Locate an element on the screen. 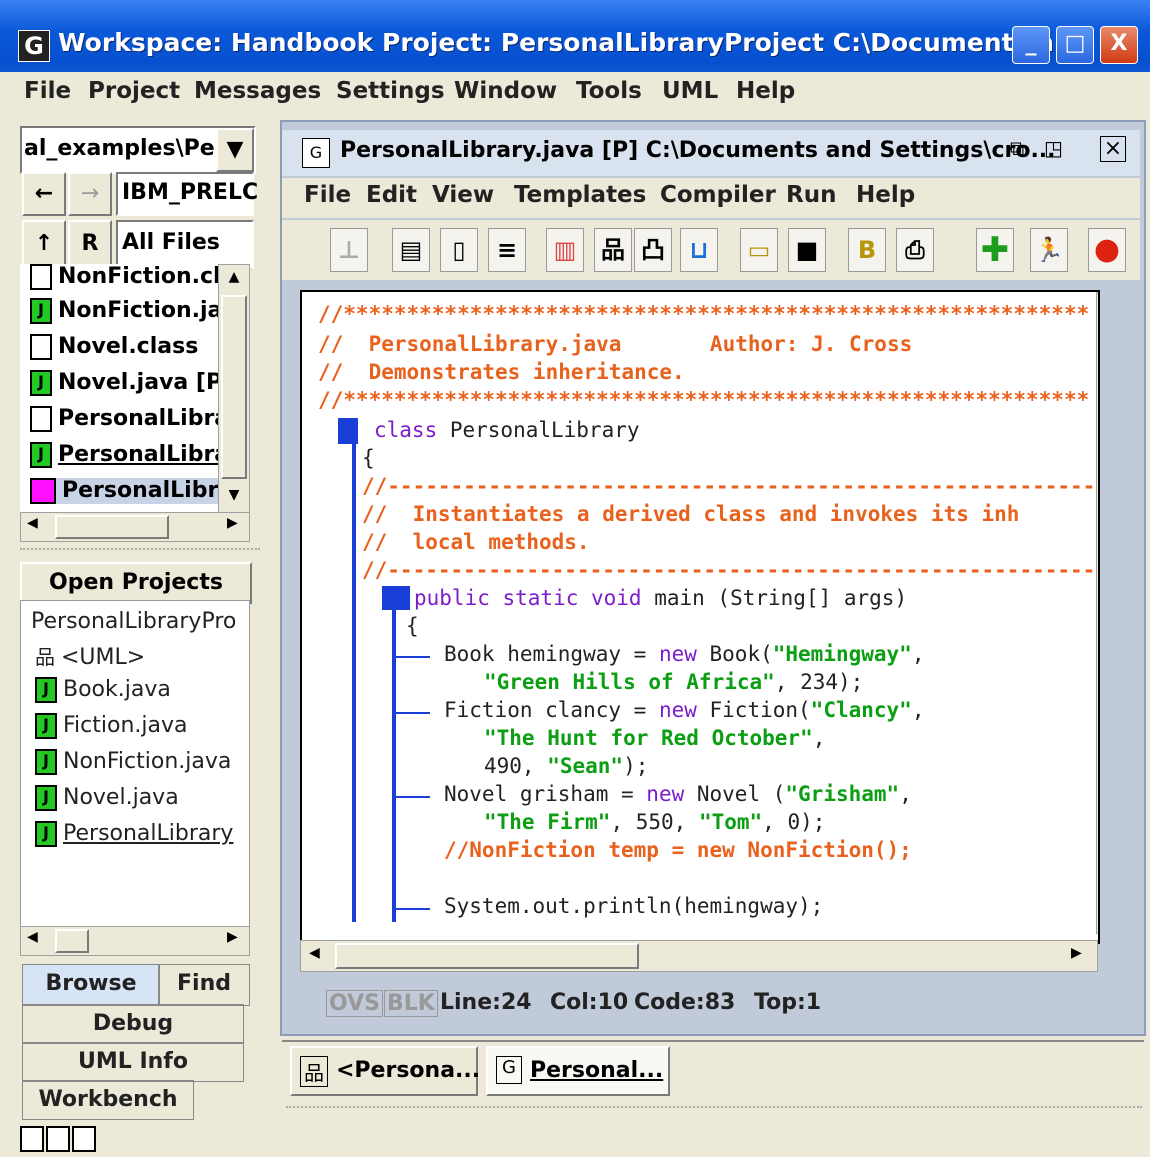 The image size is (1150, 1157). hierarchy-icon: 凸 is located at coordinates (653, 250).